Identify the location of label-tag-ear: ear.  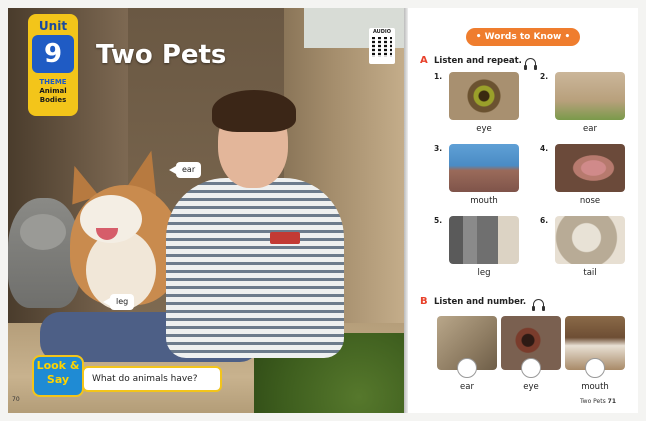
(185, 170).